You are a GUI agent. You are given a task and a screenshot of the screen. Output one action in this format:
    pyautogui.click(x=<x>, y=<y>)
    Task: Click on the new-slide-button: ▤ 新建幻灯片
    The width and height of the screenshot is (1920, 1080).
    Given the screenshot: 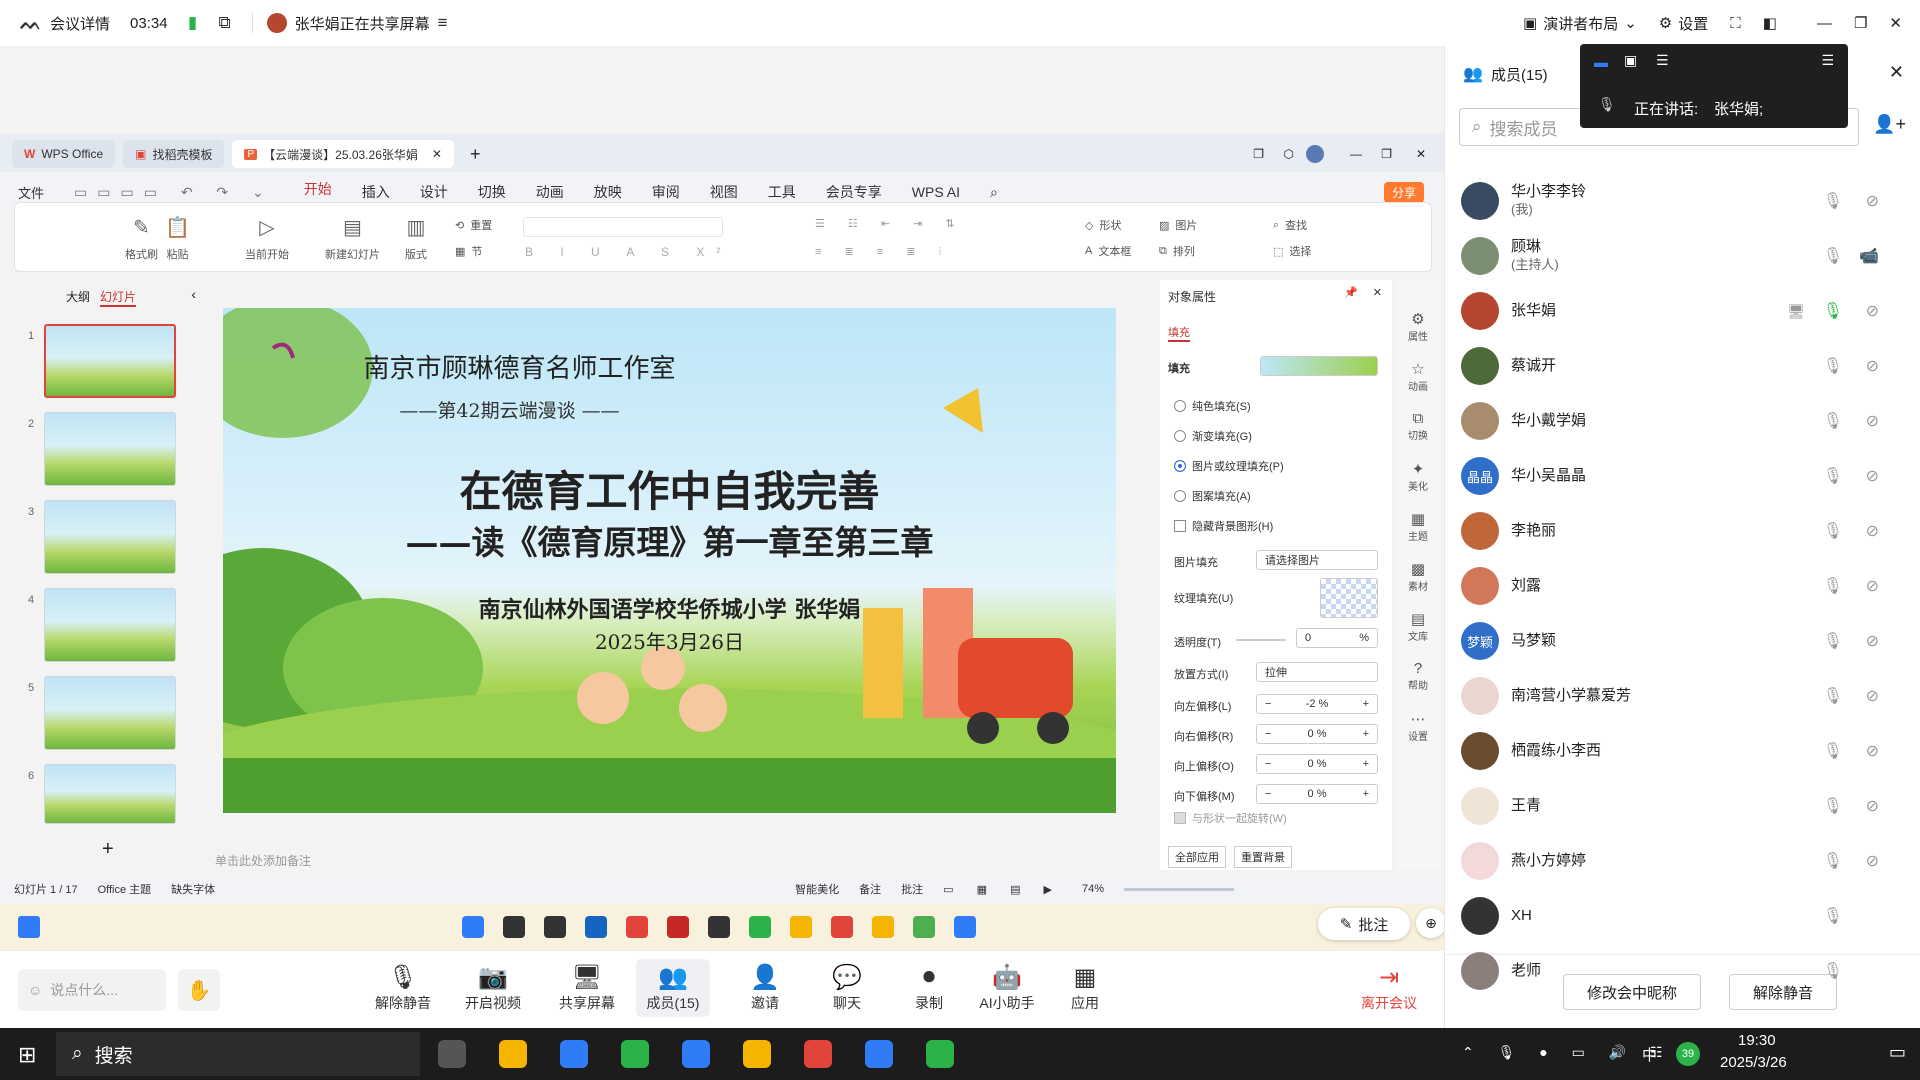 What is the action you would take?
    pyautogui.click(x=352, y=238)
    